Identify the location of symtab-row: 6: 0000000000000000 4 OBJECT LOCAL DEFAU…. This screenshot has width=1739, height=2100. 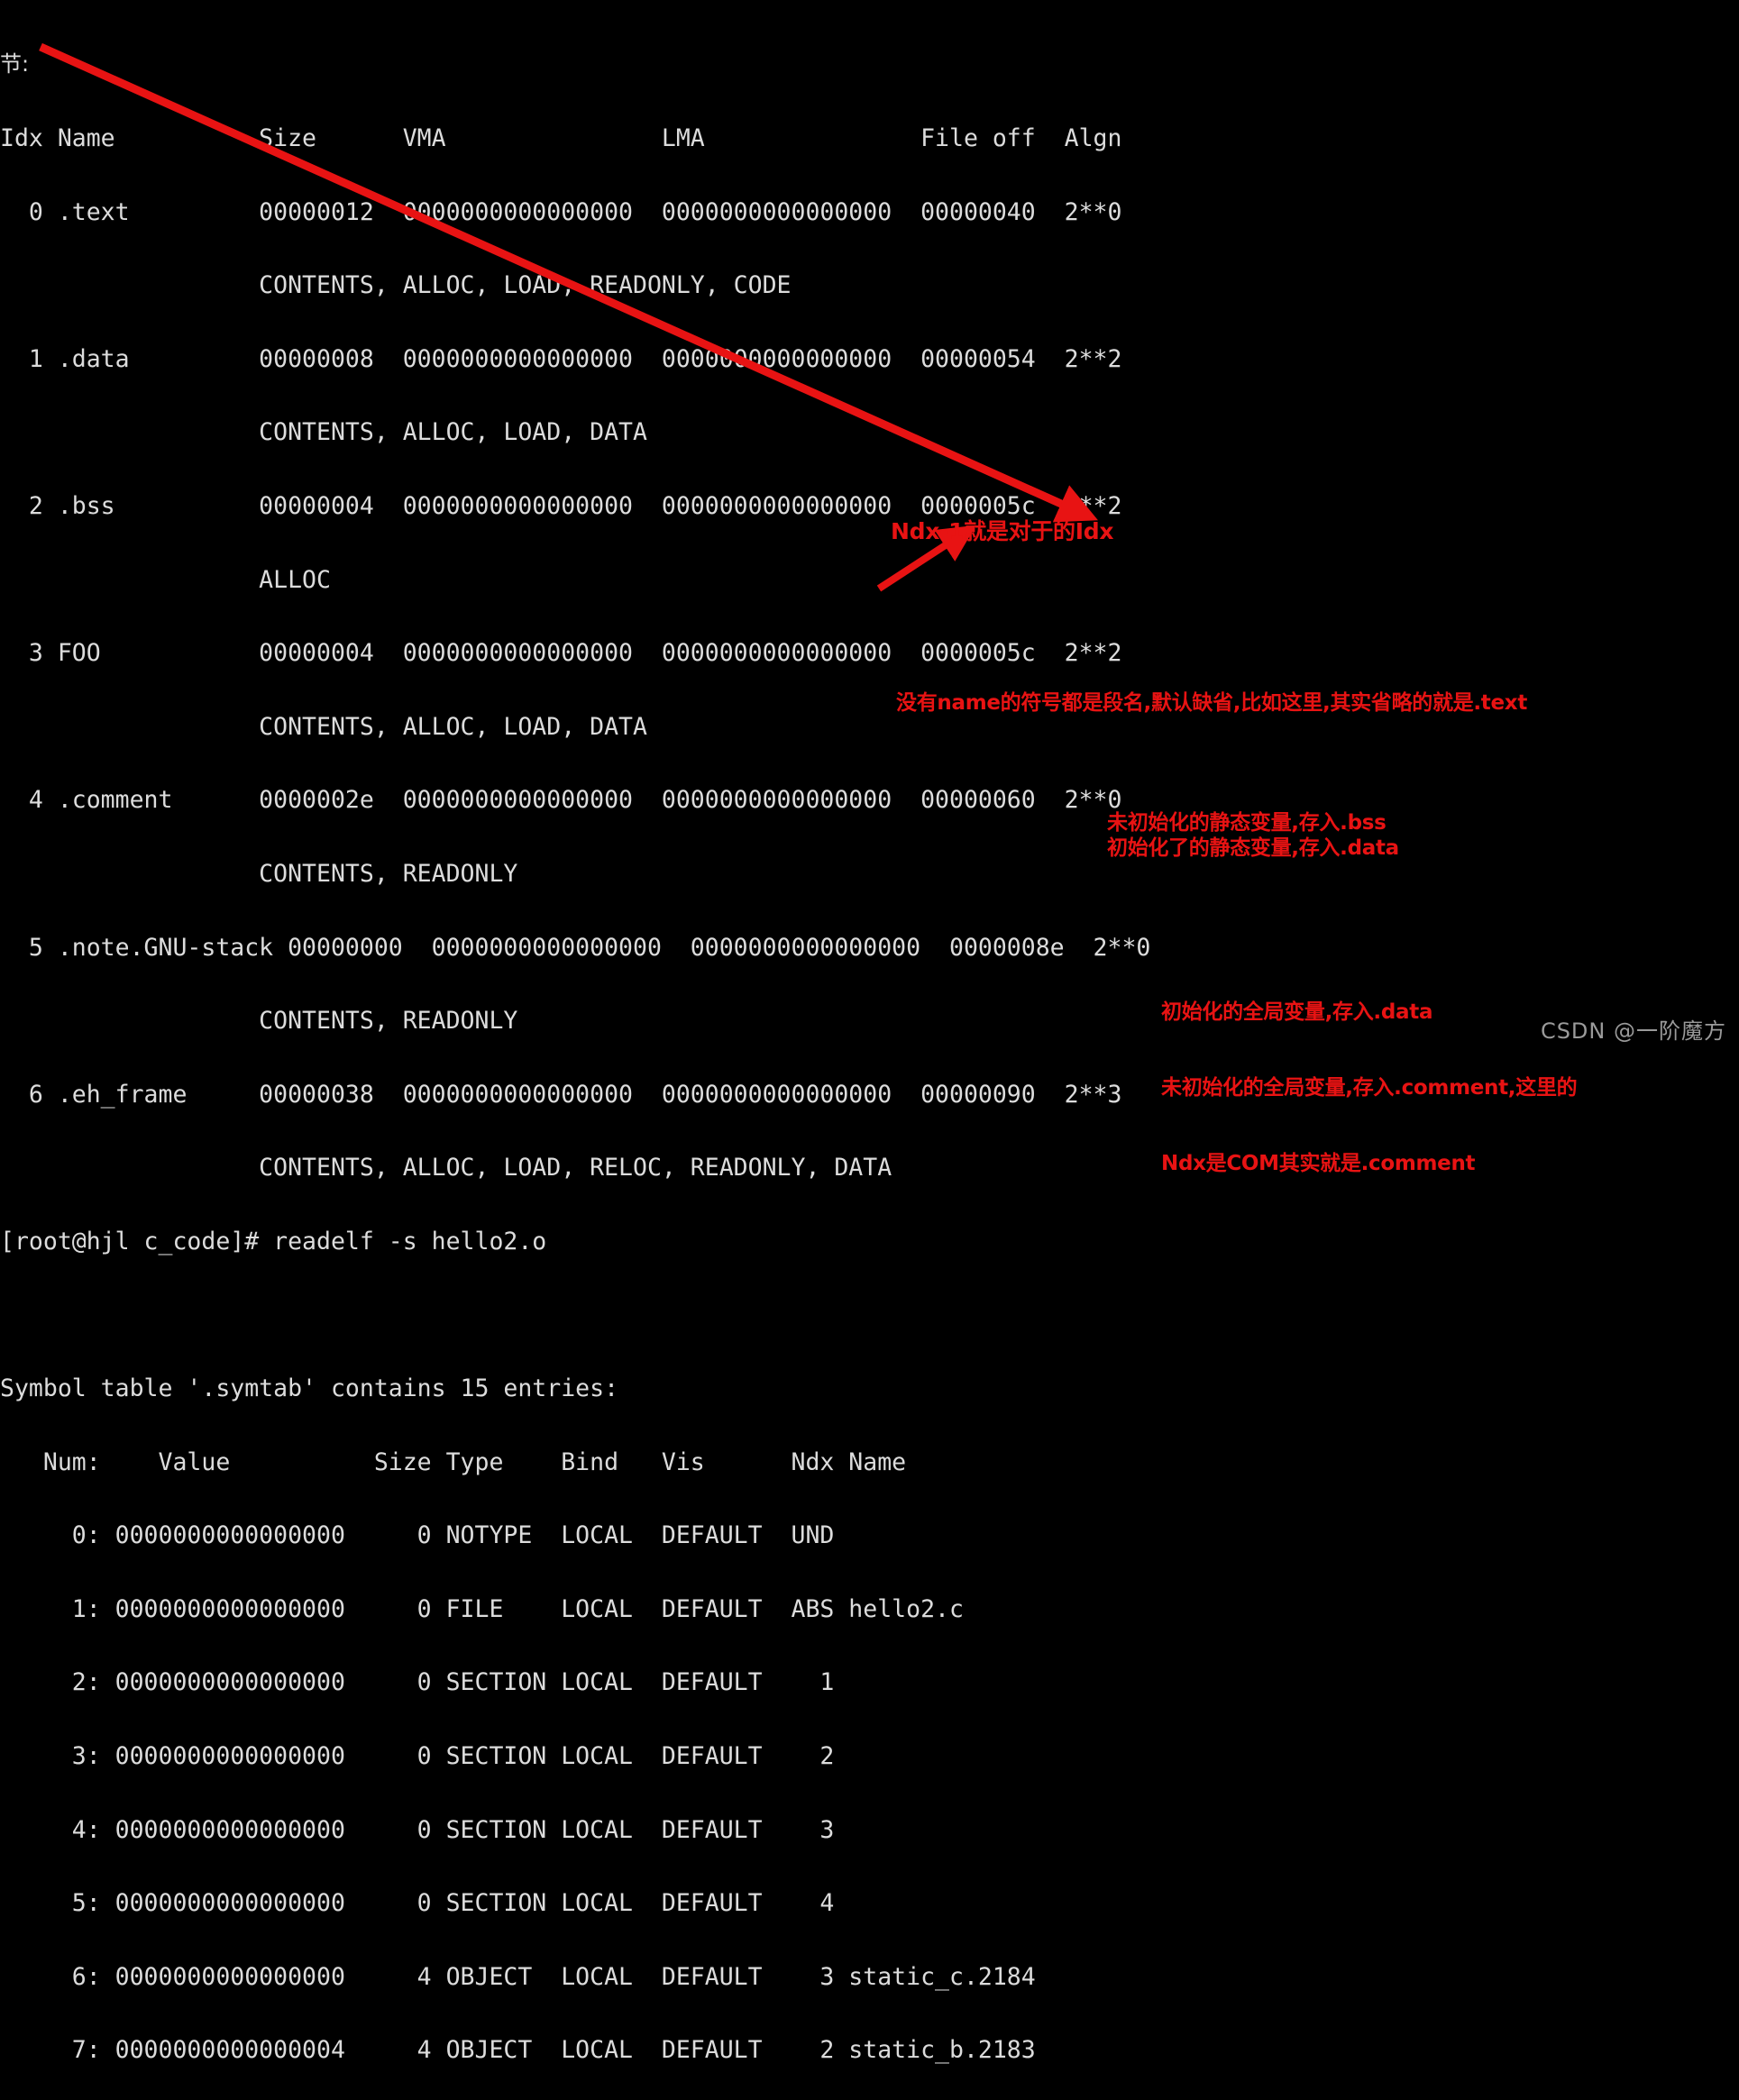
(518, 1976).